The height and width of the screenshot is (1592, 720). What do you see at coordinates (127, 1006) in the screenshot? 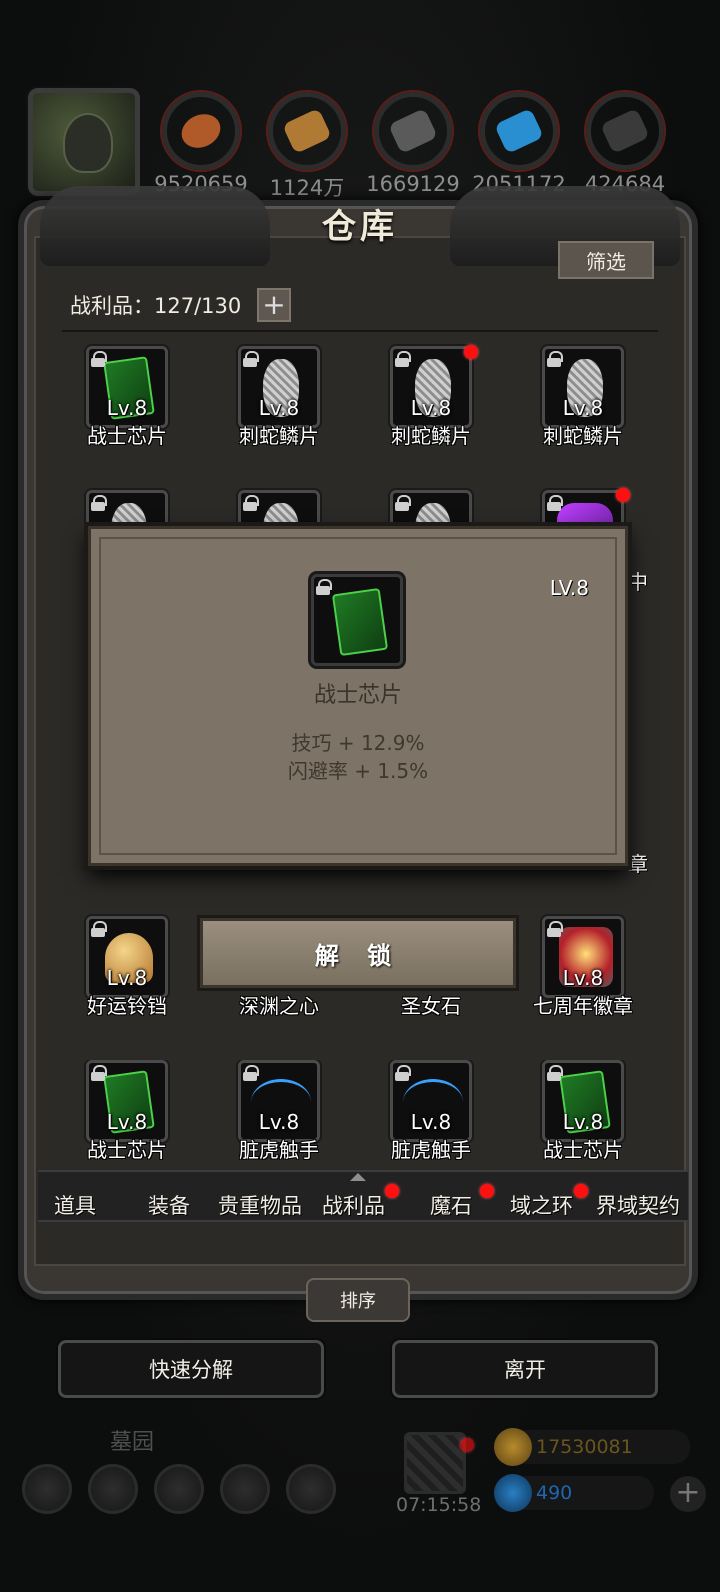
I see `item-name: 好运铃铛` at bounding box center [127, 1006].